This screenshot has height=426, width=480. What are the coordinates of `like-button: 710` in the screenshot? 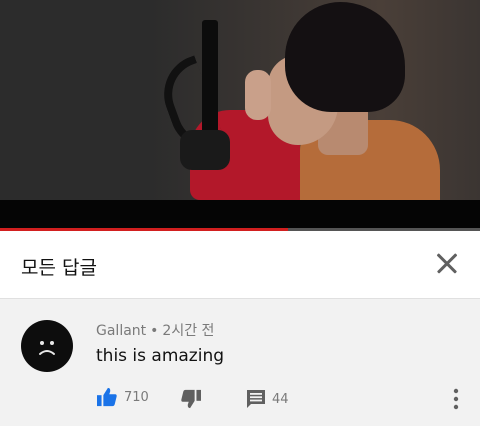 It's located at (122, 397).